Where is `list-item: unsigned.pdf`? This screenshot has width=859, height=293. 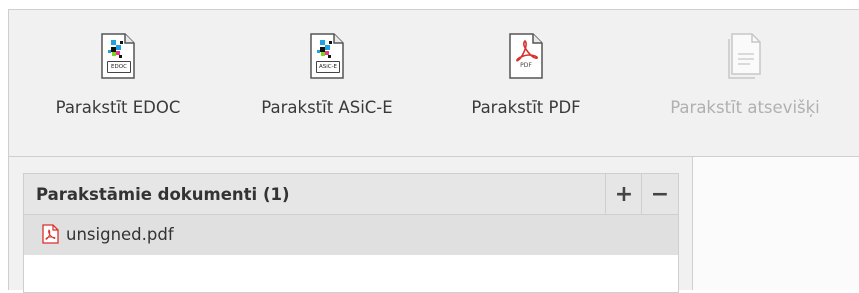 list-item: unsigned.pdf is located at coordinates (351, 235).